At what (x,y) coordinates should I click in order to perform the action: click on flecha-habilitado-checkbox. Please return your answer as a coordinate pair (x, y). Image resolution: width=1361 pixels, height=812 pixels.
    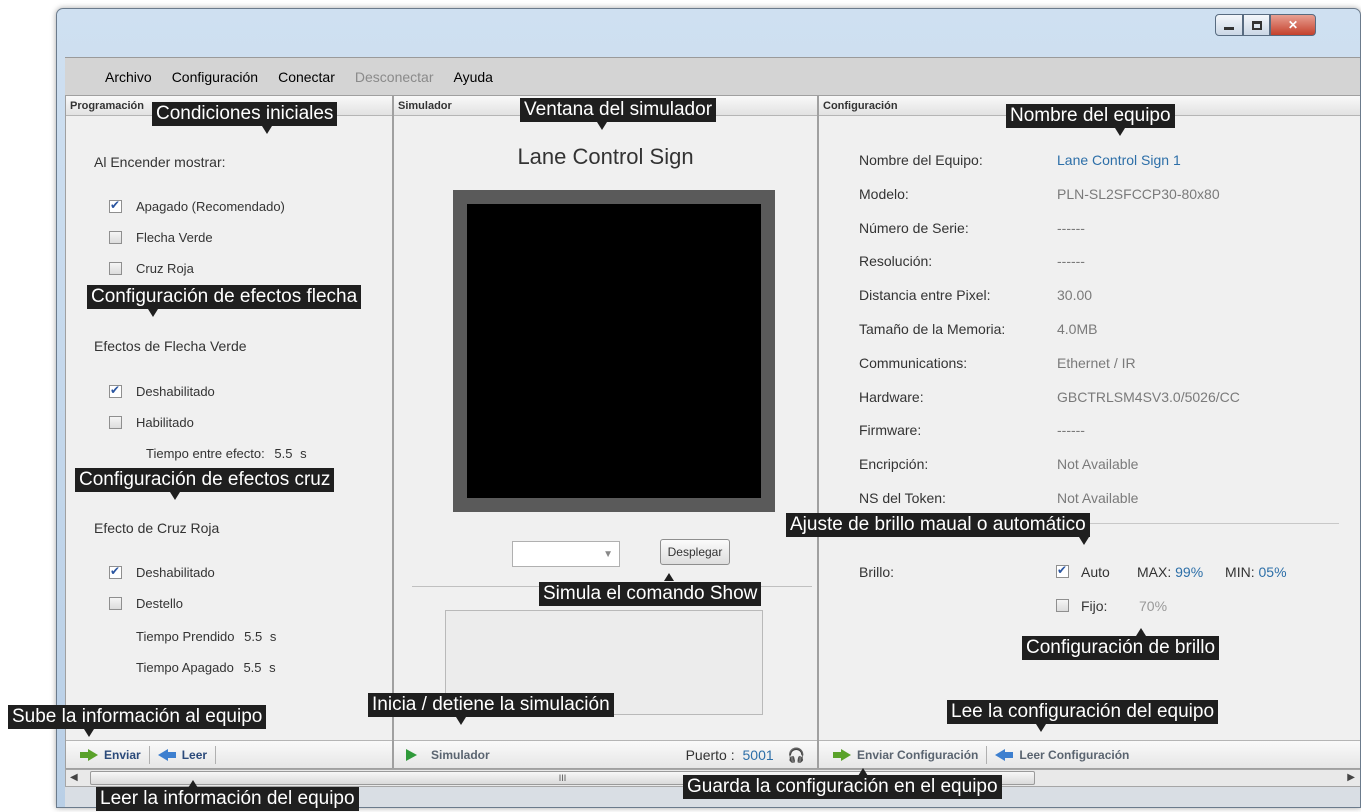
    Looking at the image, I should click on (115, 422).